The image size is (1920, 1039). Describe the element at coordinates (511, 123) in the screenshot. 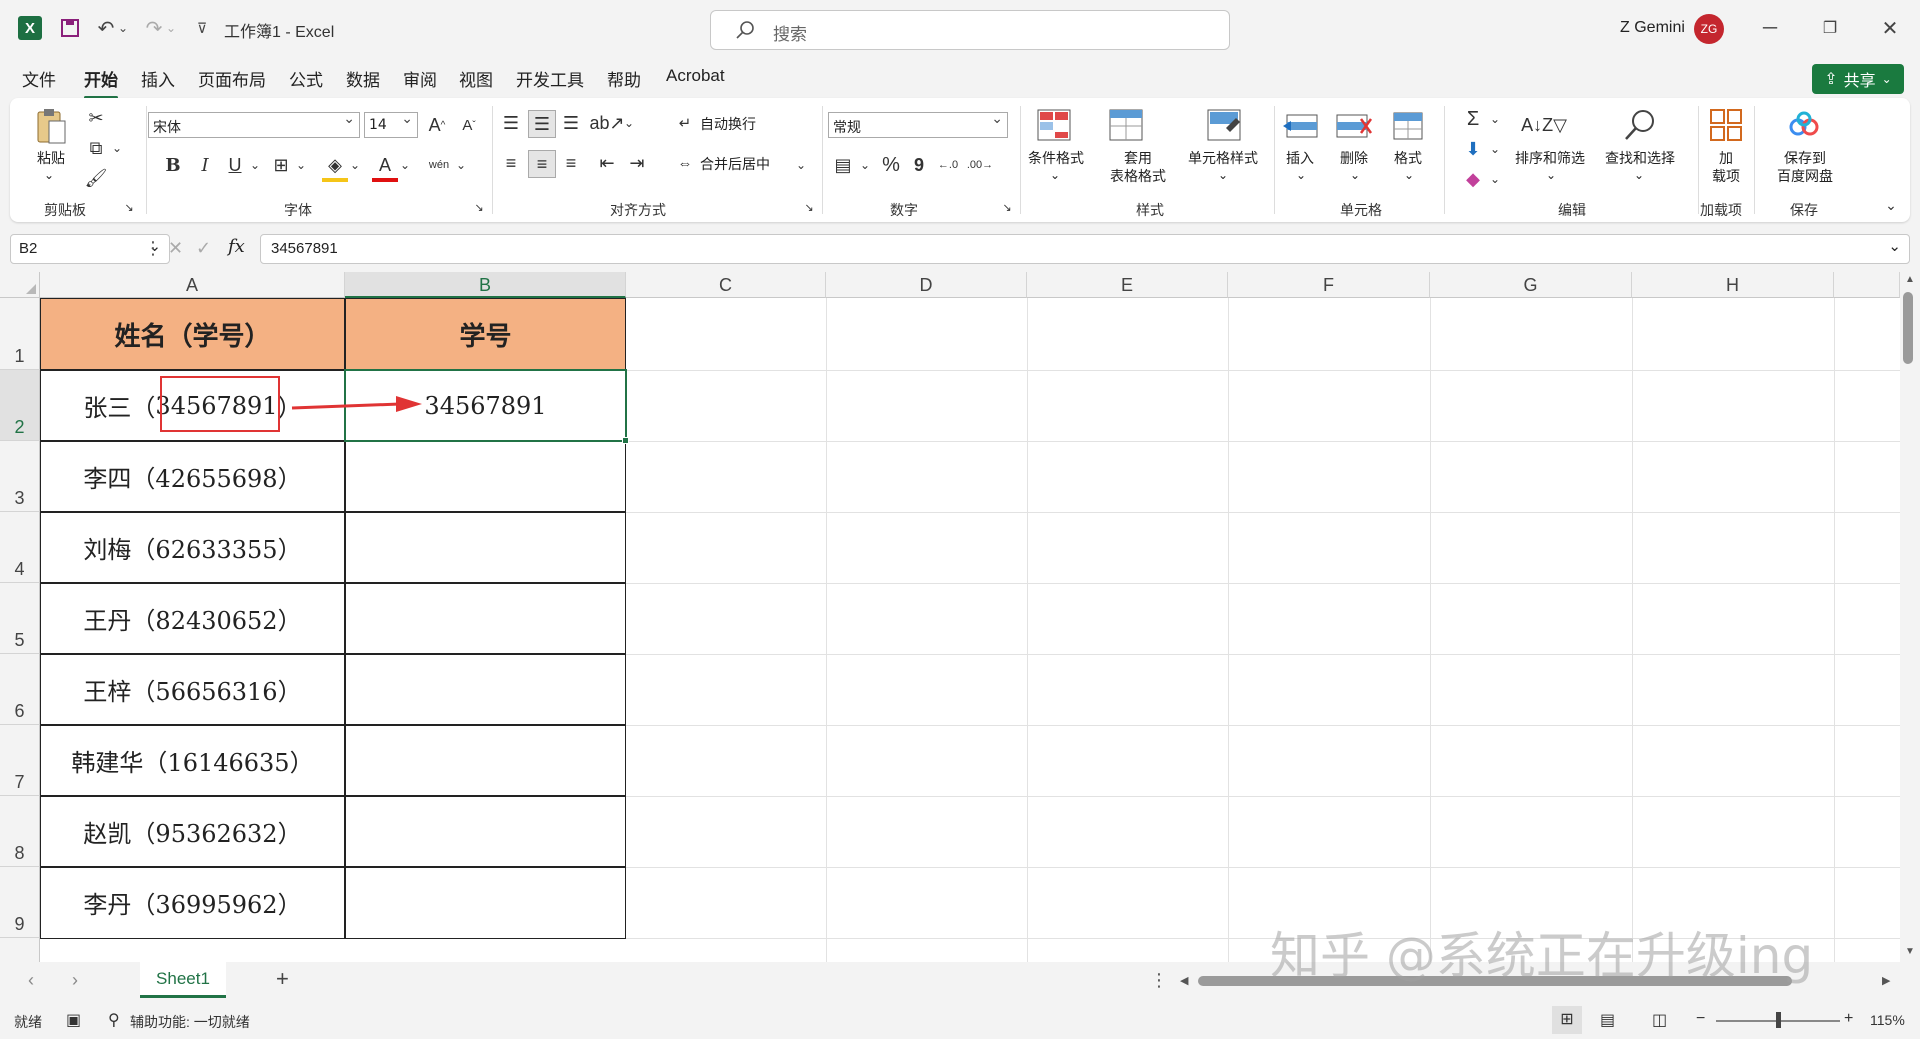

I see `align-top-icon: ☰` at that location.